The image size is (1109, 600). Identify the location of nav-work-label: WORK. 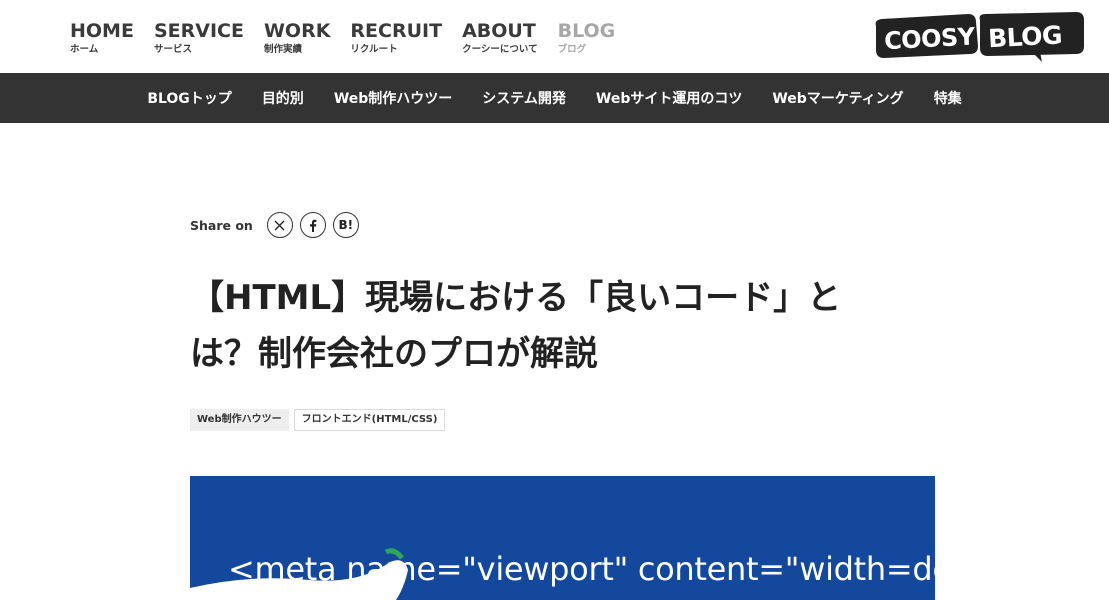
(297, 31).